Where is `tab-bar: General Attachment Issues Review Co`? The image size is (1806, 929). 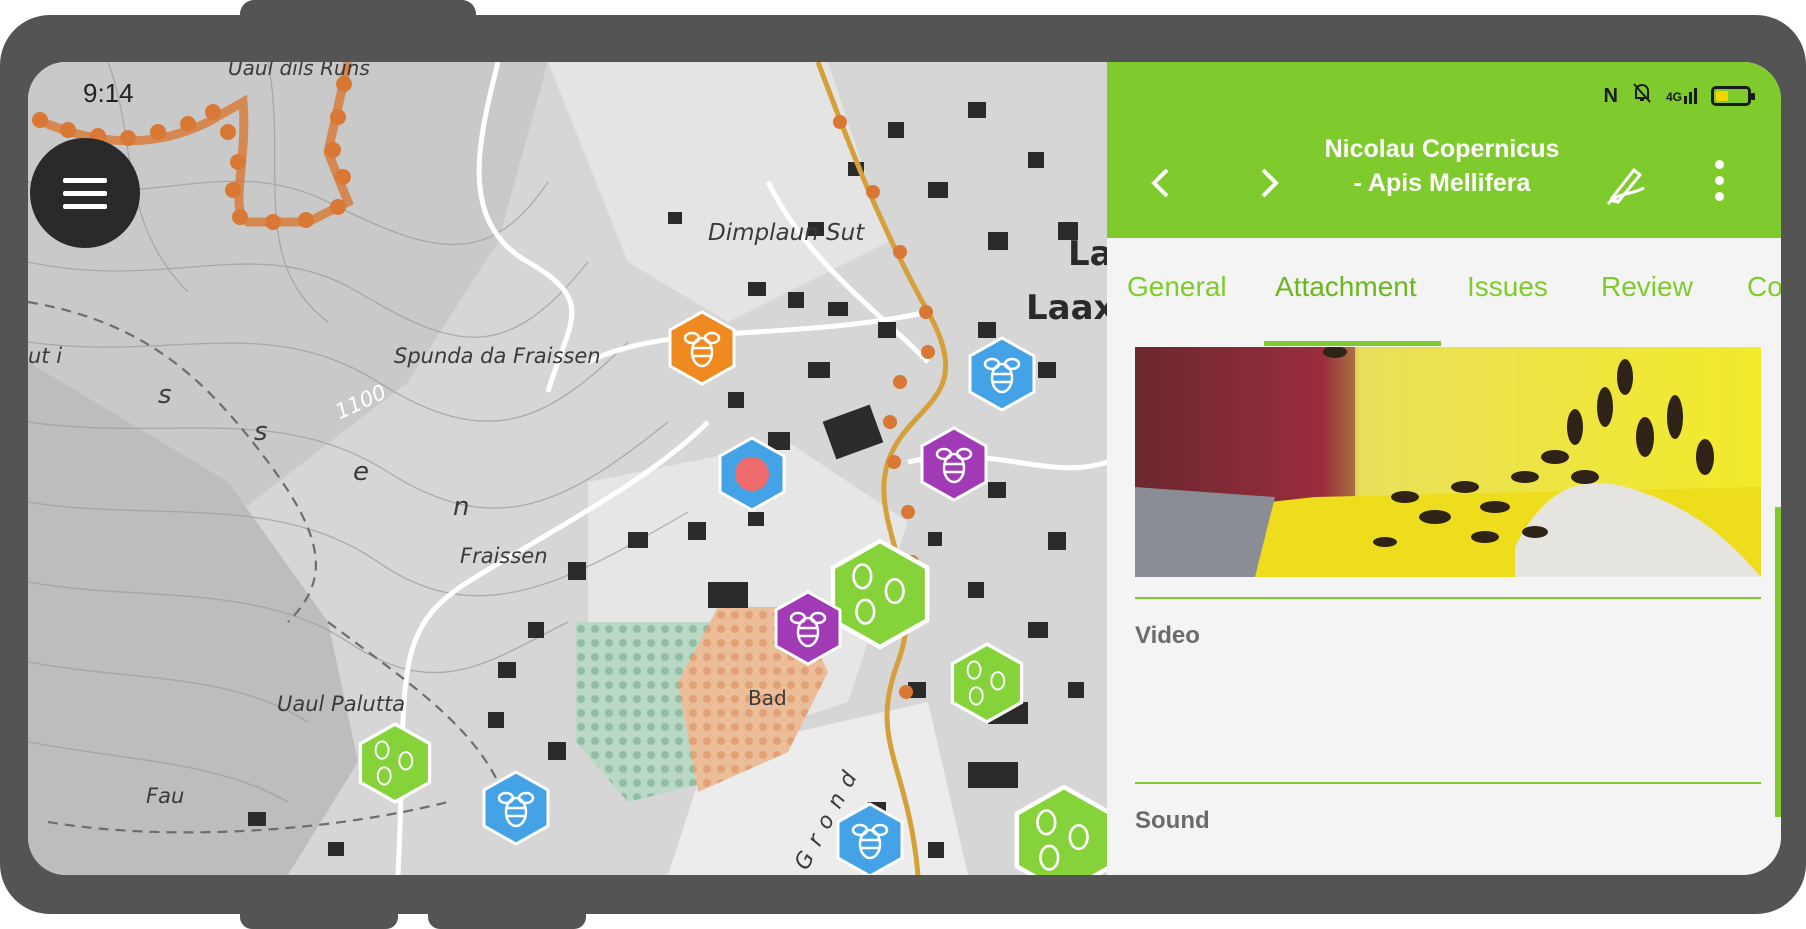
tab-bar: General Attachment Issues Review Co is located at coordinates (1444, 286).